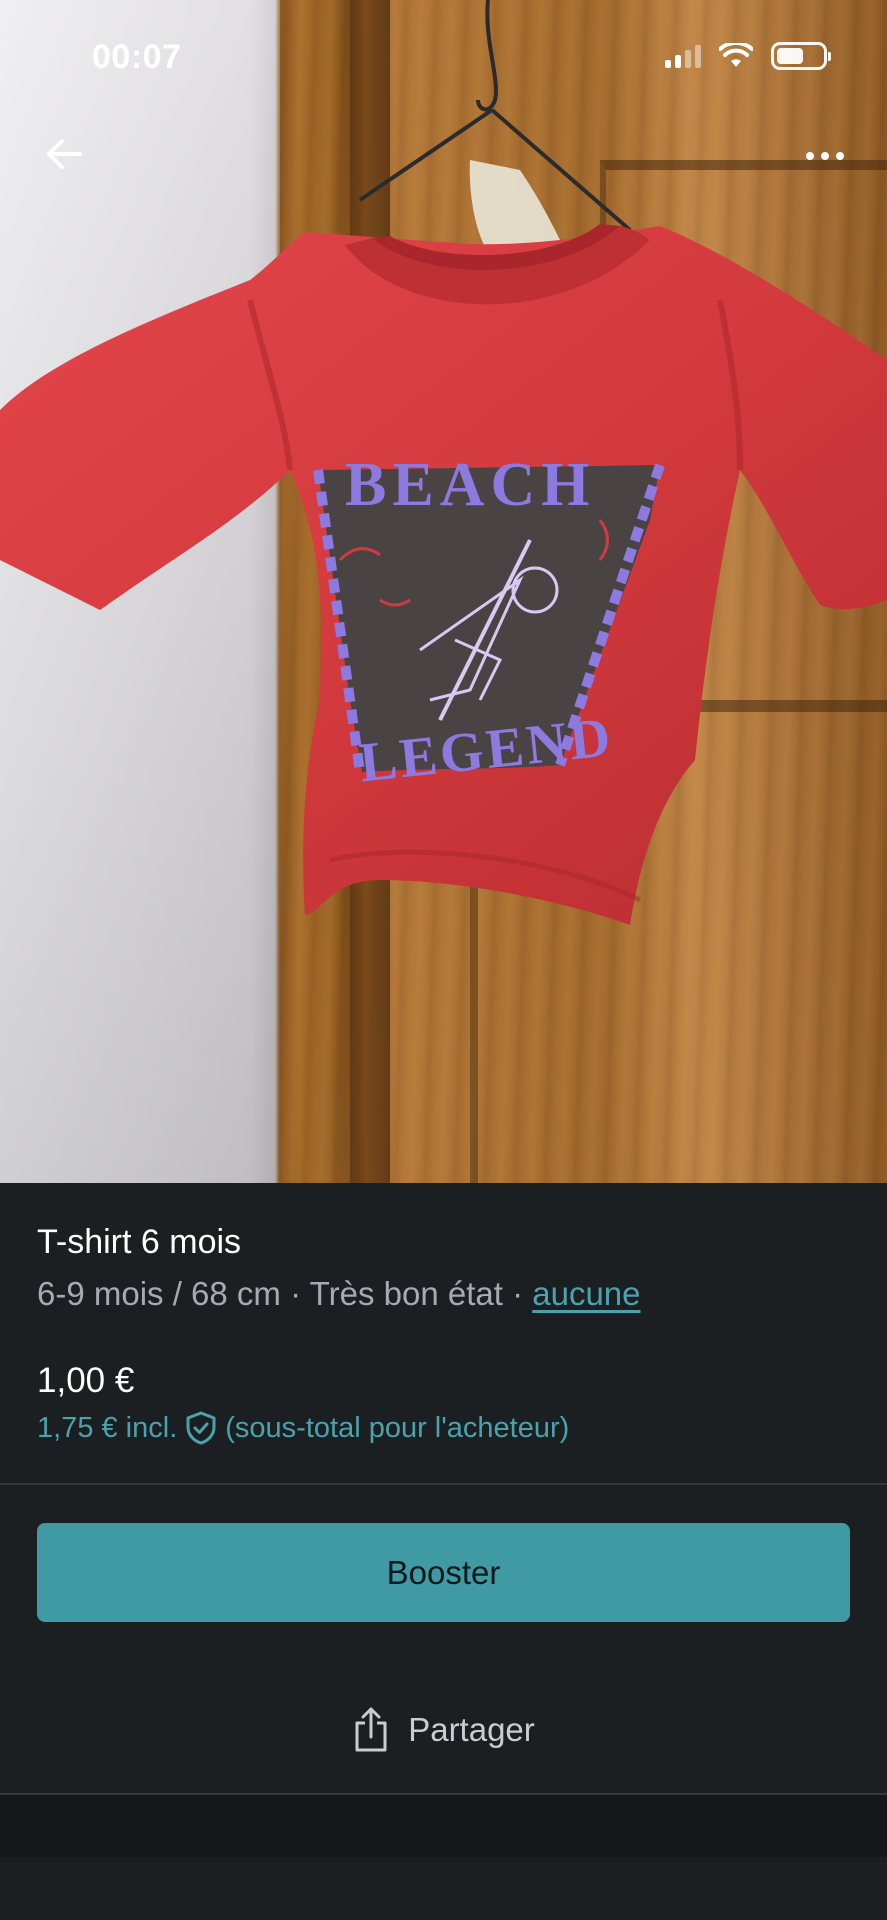  What do you see at coordinates (107, 1427) in the screenshot?
I see `price-incl: 1,75 € incl.` at bounding box center [107, 1427].